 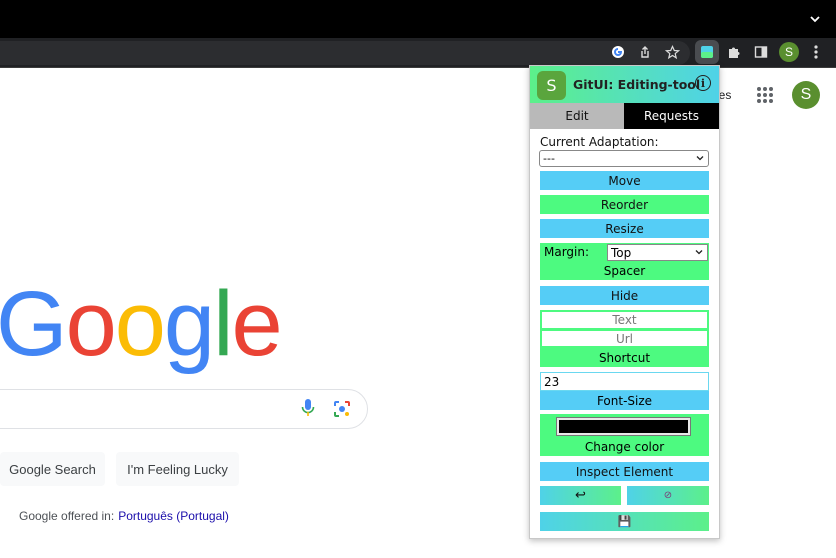 What do you see at coordinates (816, 52) in the screenshot?
I see `kebab-menu-icon` at bounding box center [816, 52].